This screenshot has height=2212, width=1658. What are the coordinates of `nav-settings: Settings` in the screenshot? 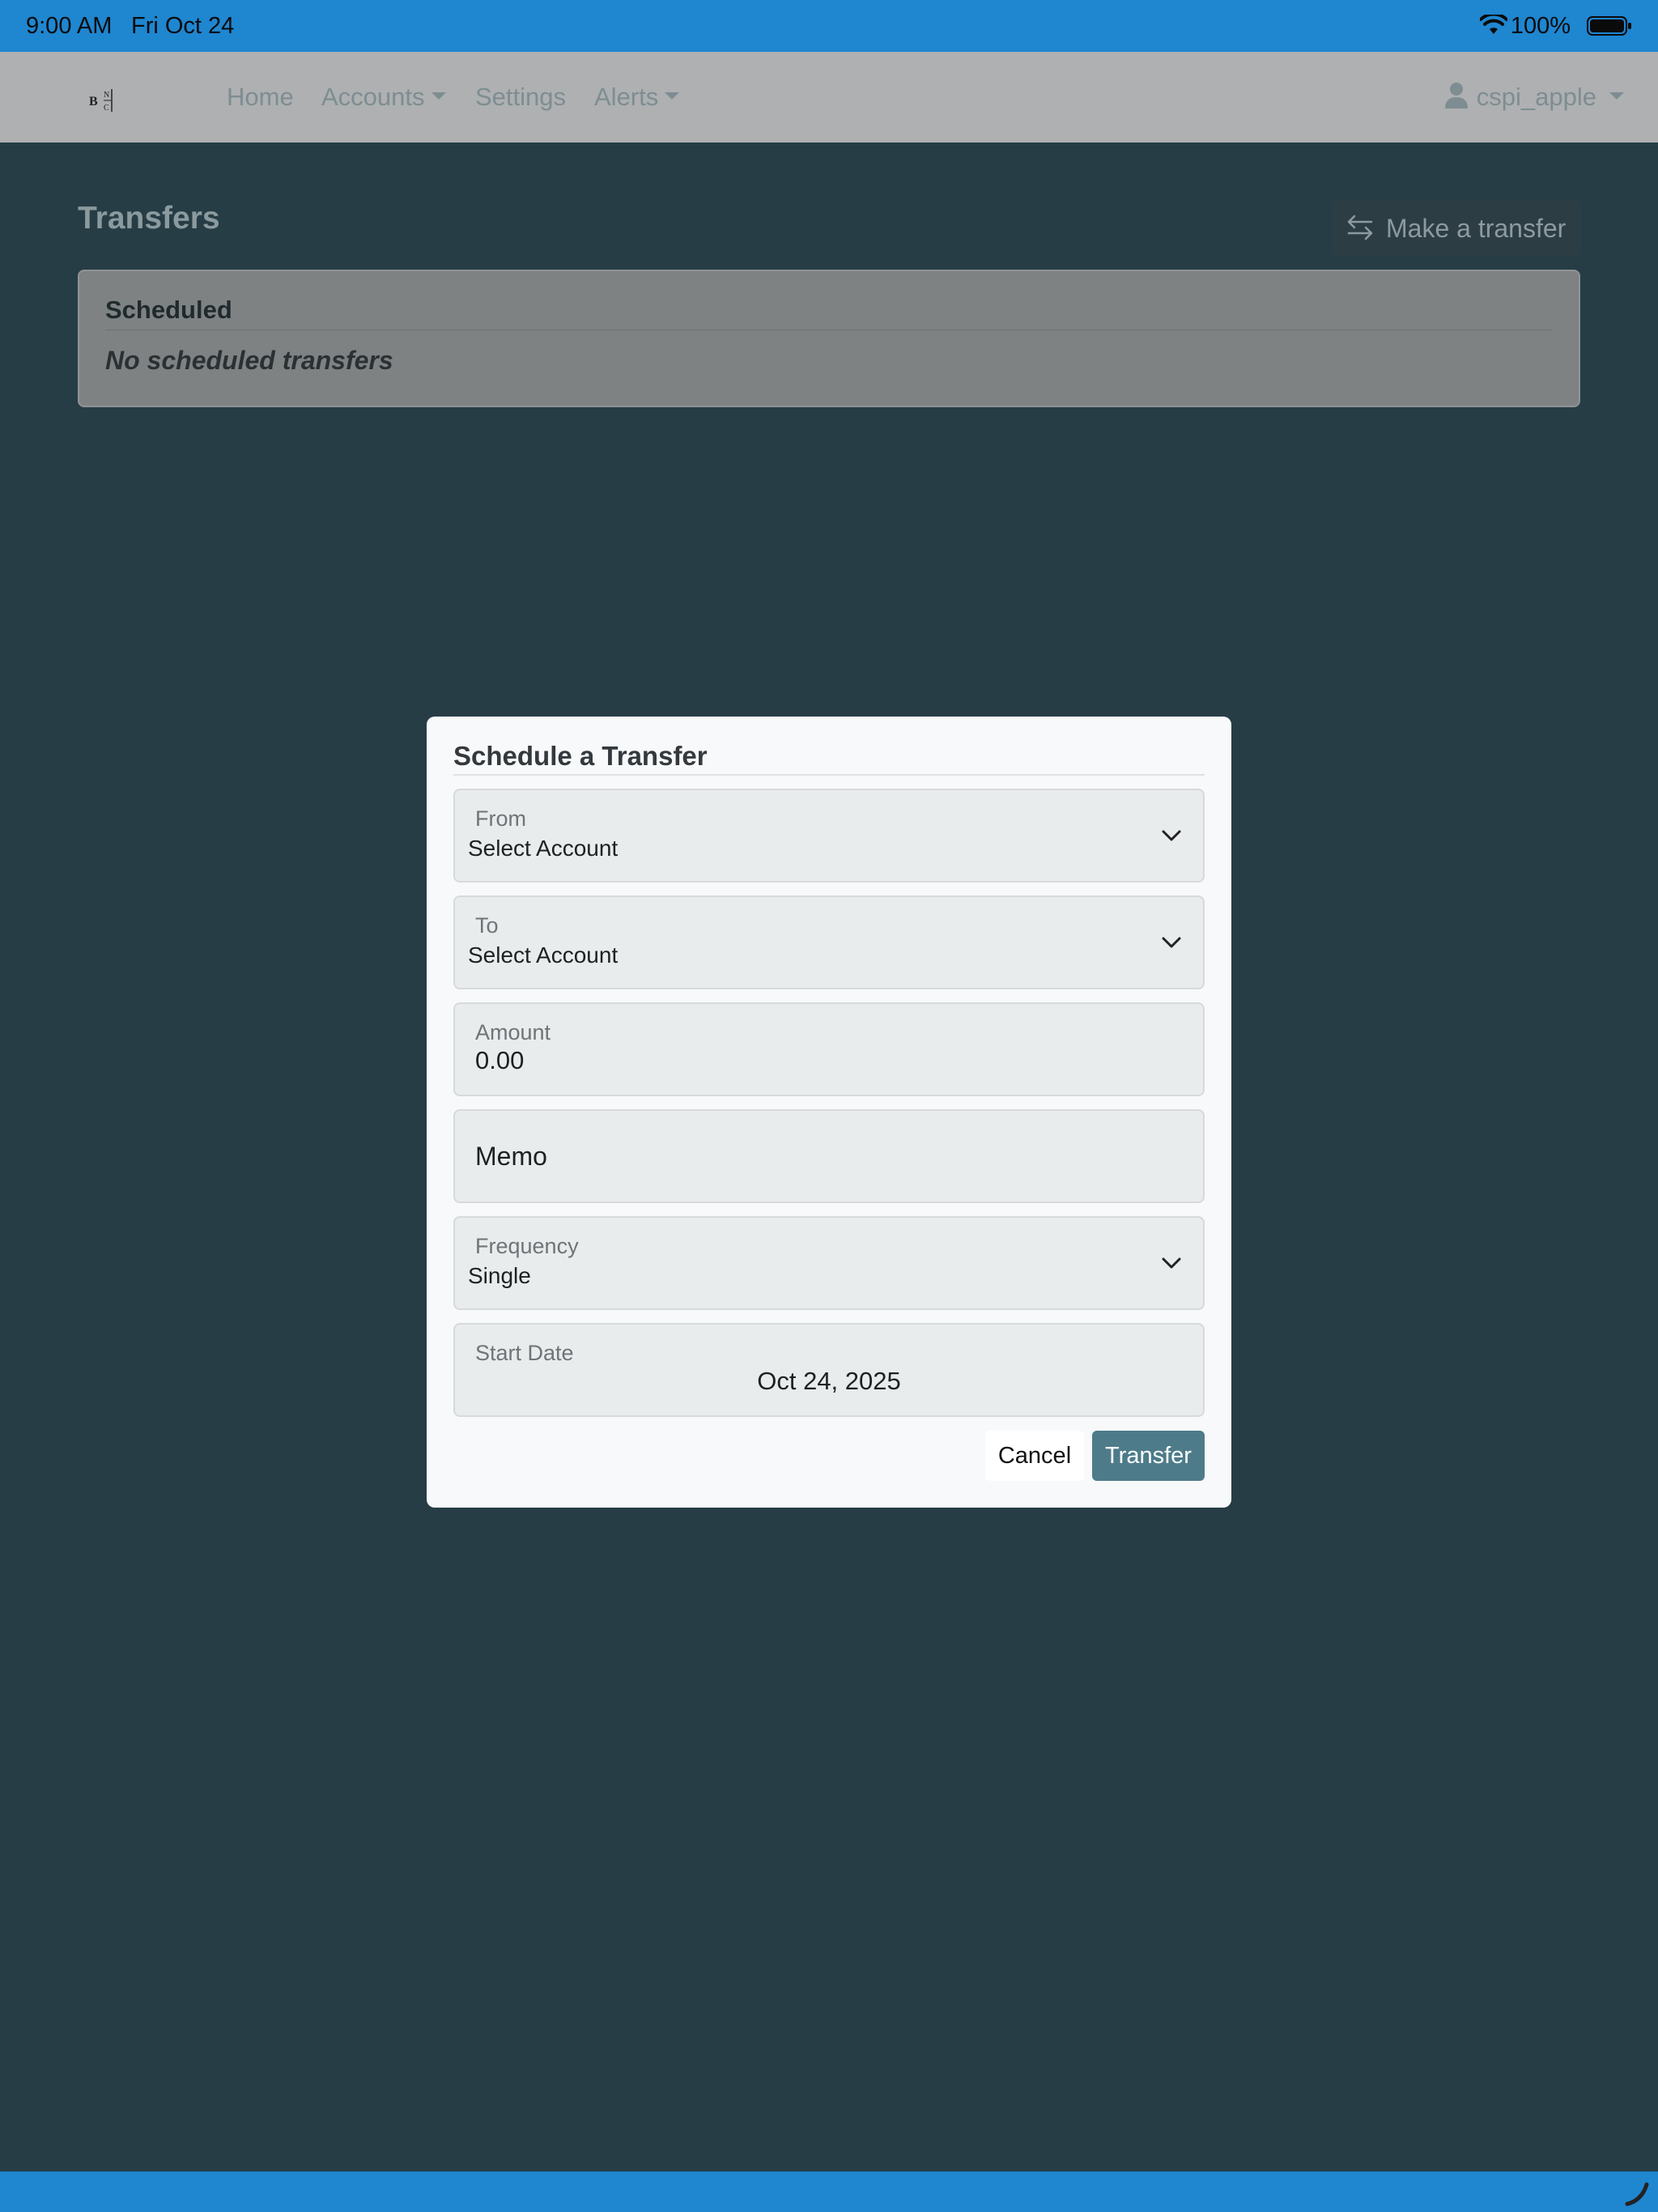 It's located at (520, 98).